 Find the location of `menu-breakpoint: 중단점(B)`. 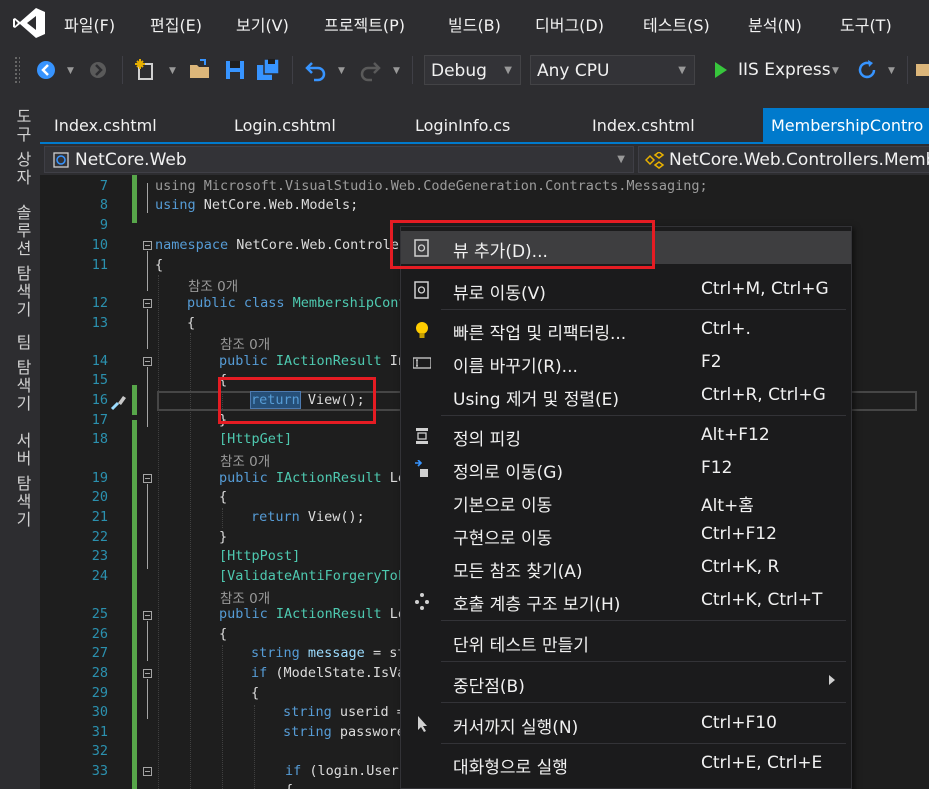

menu-breakpoint: 중단점(B) is located at coordinates (626, 682).